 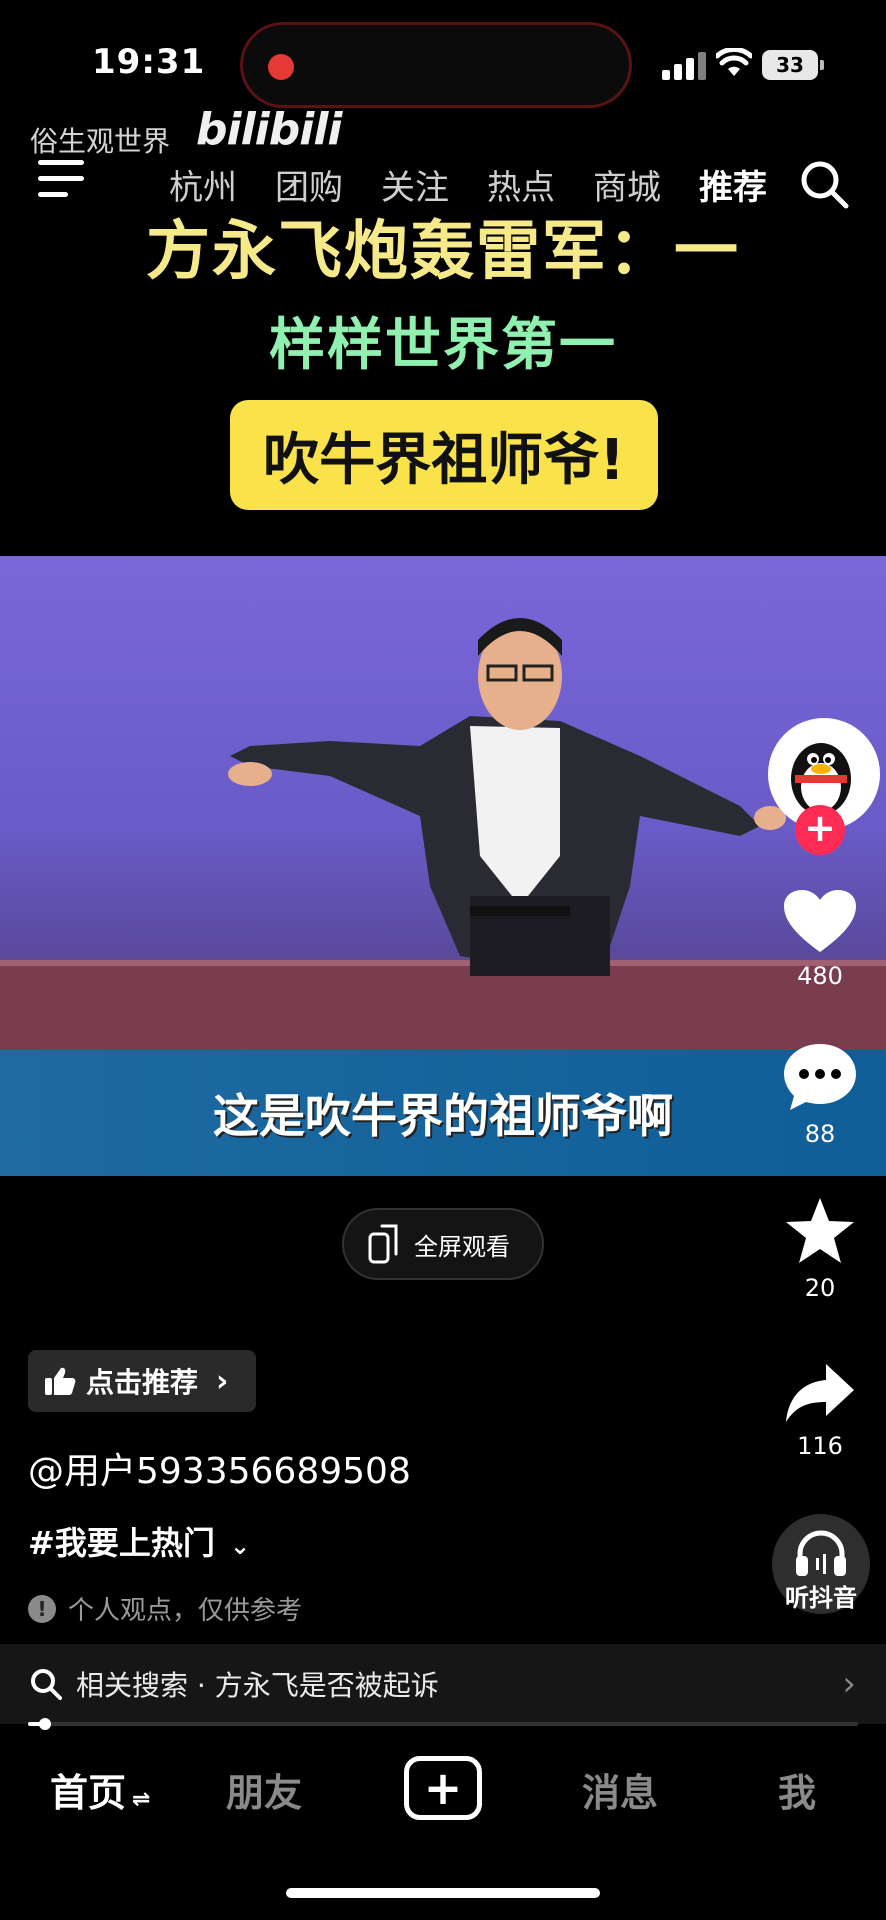 I want to click on wifi-icon, so click(x=734, y=62).